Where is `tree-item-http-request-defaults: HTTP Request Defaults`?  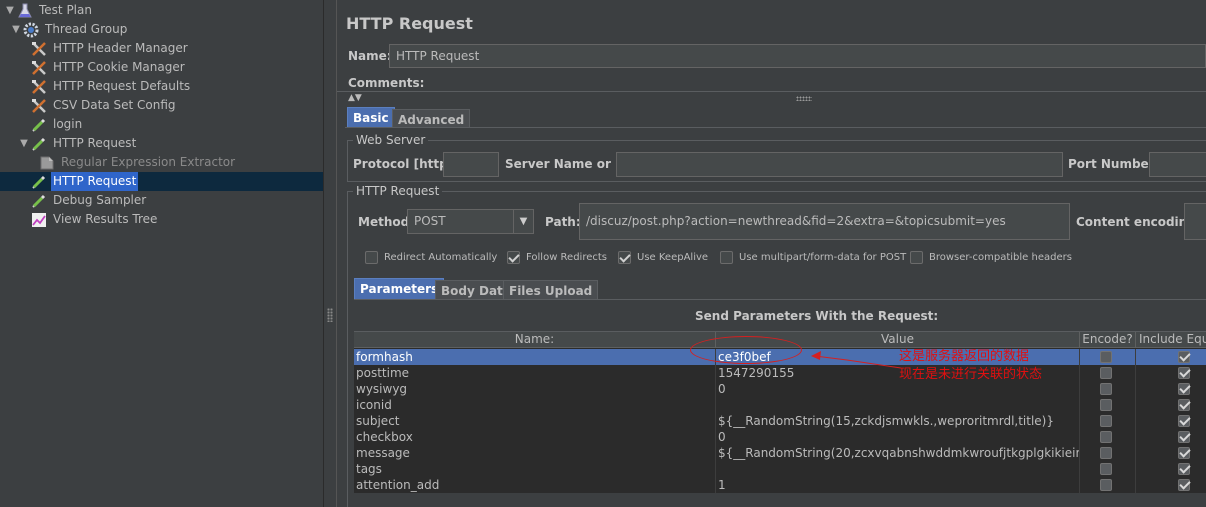 tree-item-http-request-defaults: HTTP Request Defaults is located at coordinates (161, 86).